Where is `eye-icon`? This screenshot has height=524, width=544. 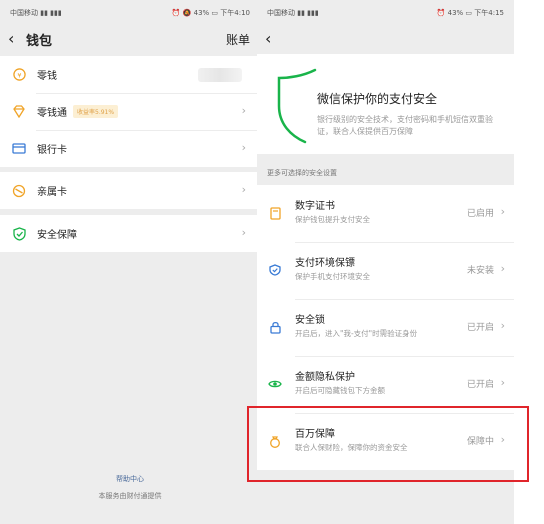 eye-icon is located at coordinates (275, 384).